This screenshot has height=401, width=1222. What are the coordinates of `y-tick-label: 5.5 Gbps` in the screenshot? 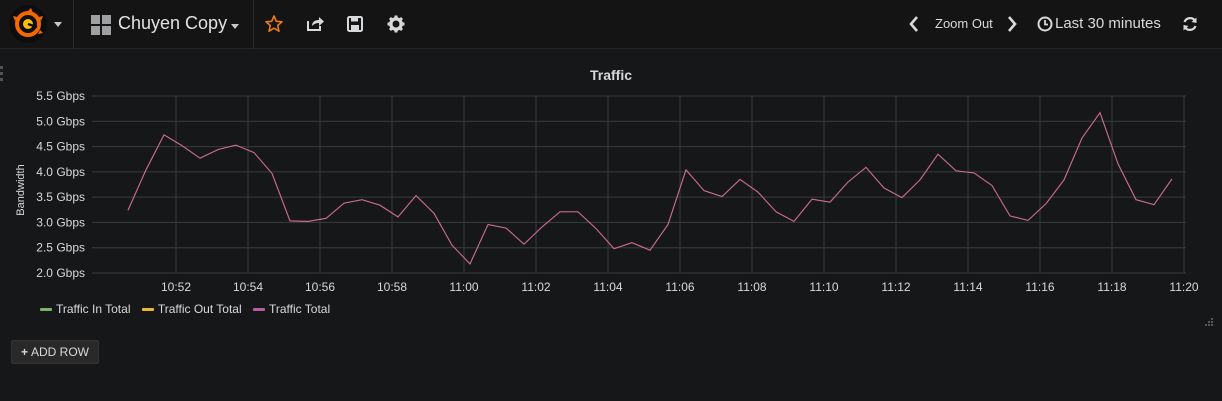 It's located at (60, 96).